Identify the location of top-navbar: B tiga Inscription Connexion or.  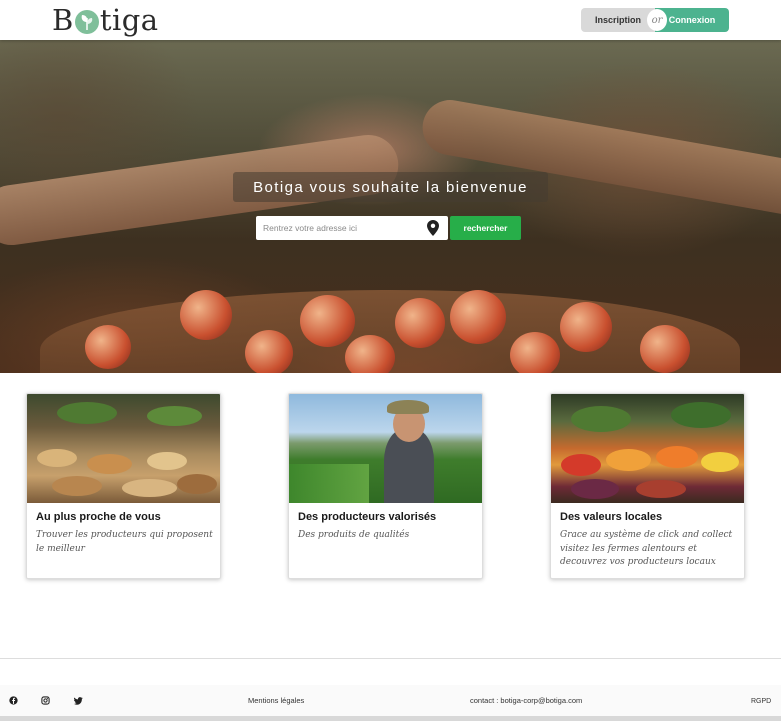
(390, 20).